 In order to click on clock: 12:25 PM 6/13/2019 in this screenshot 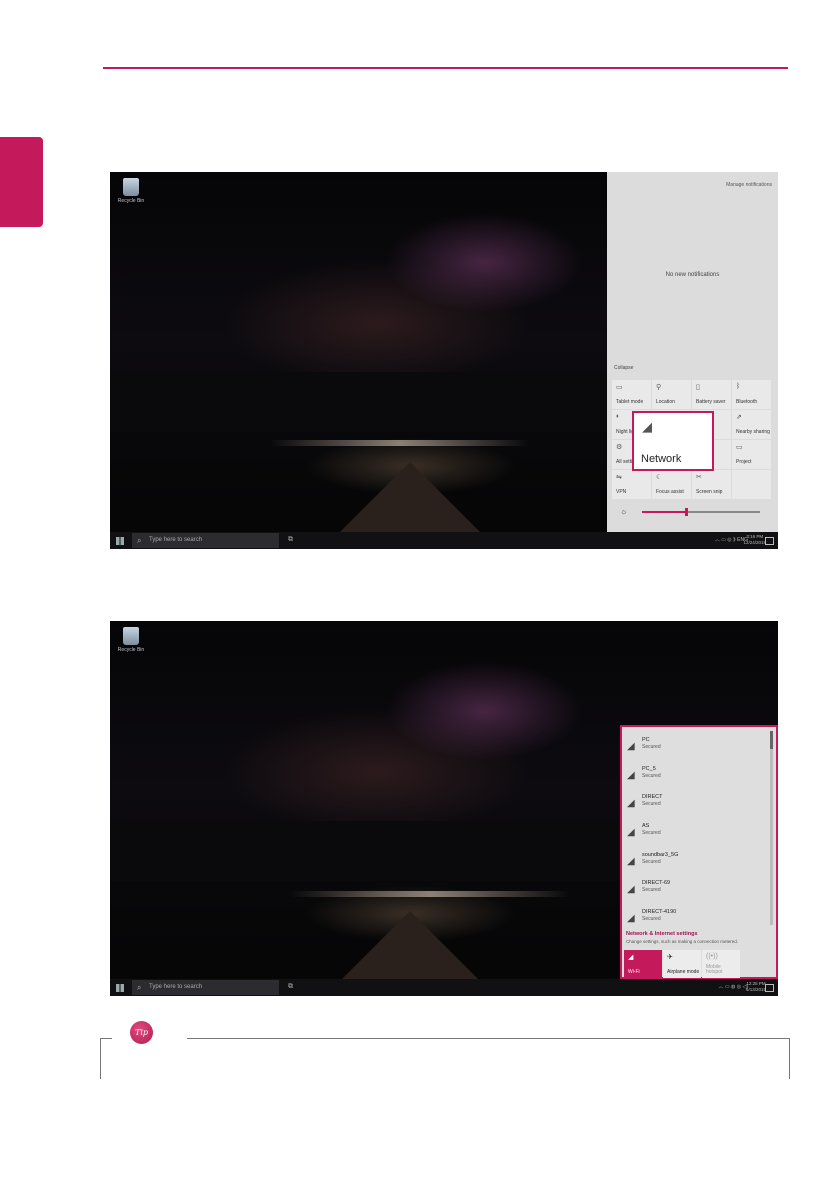, I will do `click(756, 987)`.